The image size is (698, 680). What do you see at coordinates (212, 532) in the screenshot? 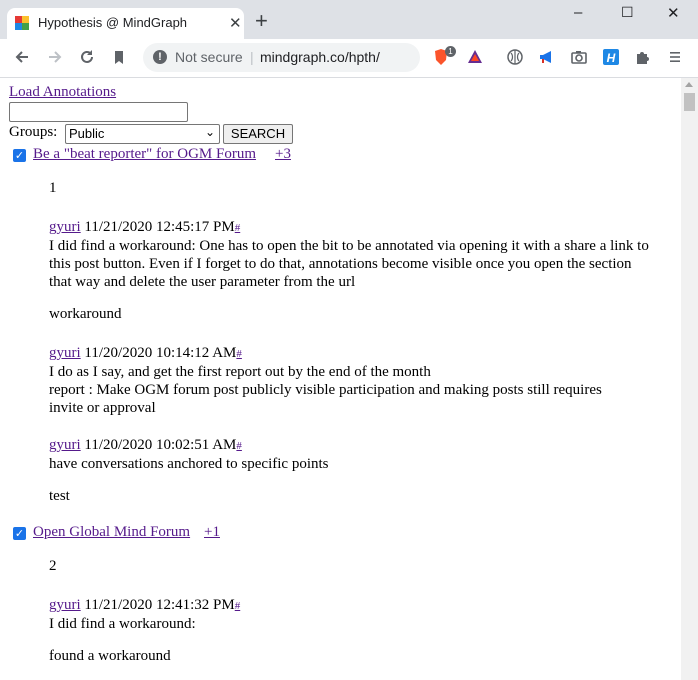
I see `topic-count-link: +1` at bounding box center [212, 532].